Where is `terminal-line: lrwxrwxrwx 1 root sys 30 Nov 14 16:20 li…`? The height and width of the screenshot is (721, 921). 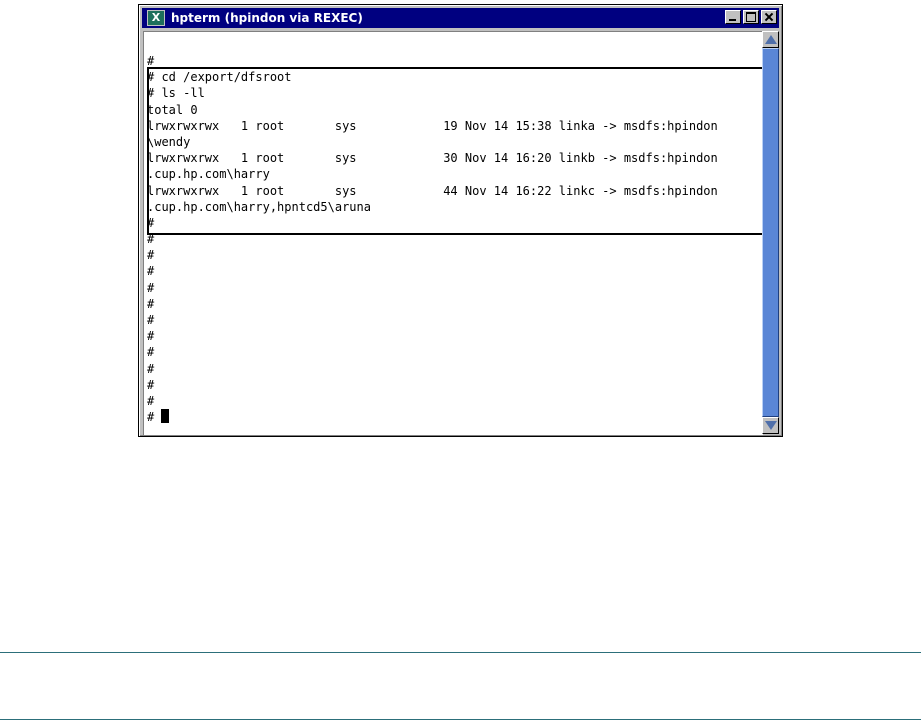
terminal-line: lrwxrwxrwx 1 root sys 30 Nov 14 16:20 li… is located at coordinates (432, 158).